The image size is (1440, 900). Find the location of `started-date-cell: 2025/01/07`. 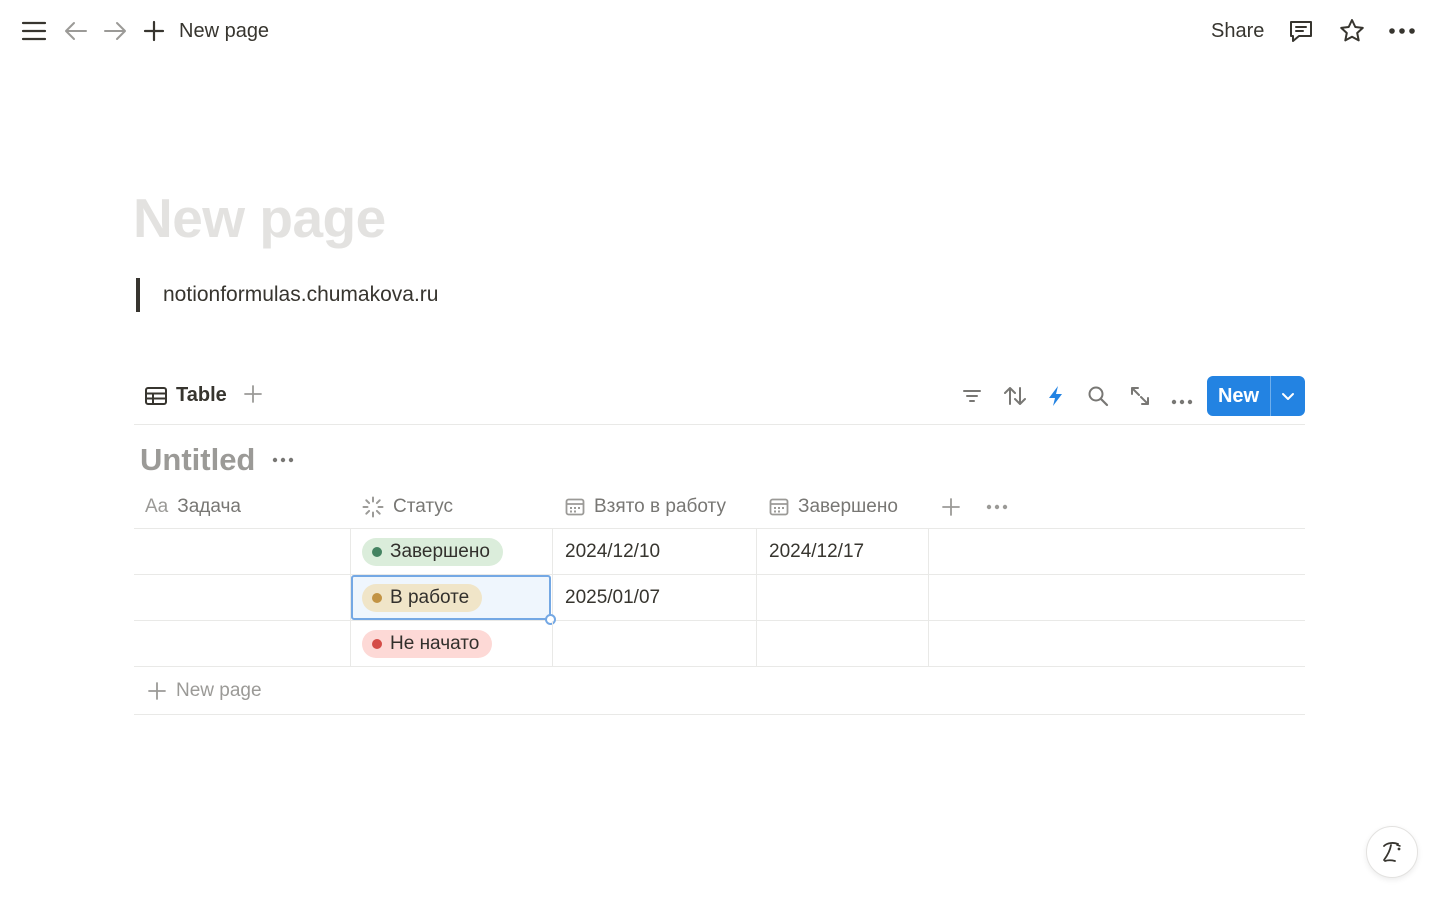

started-date-cell: 2025/01/07 is located at coordinates (612, 597).